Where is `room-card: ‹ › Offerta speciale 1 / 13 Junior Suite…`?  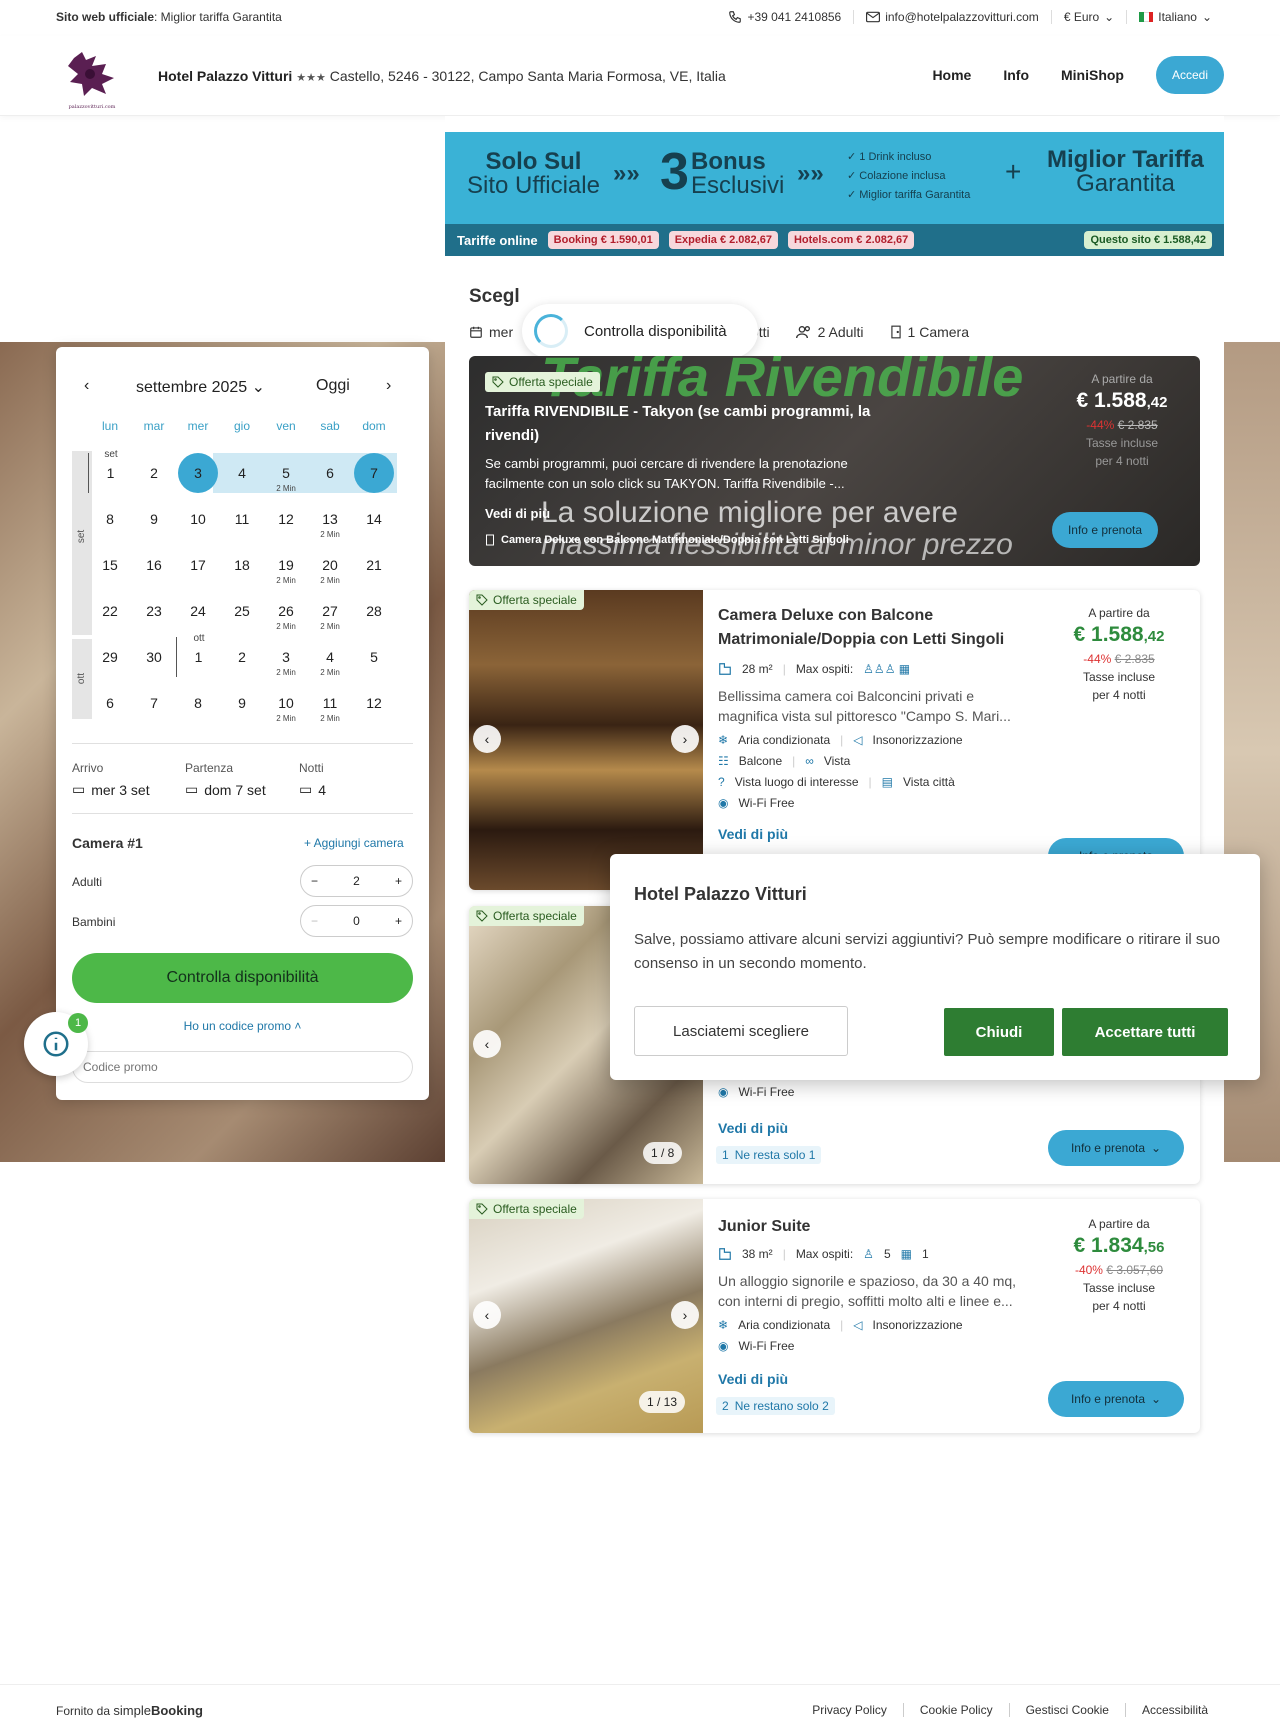
room-card: ‹ › Offerta speciale 1 / 13 Junior Suite… is located at coordinates (834, 1316).